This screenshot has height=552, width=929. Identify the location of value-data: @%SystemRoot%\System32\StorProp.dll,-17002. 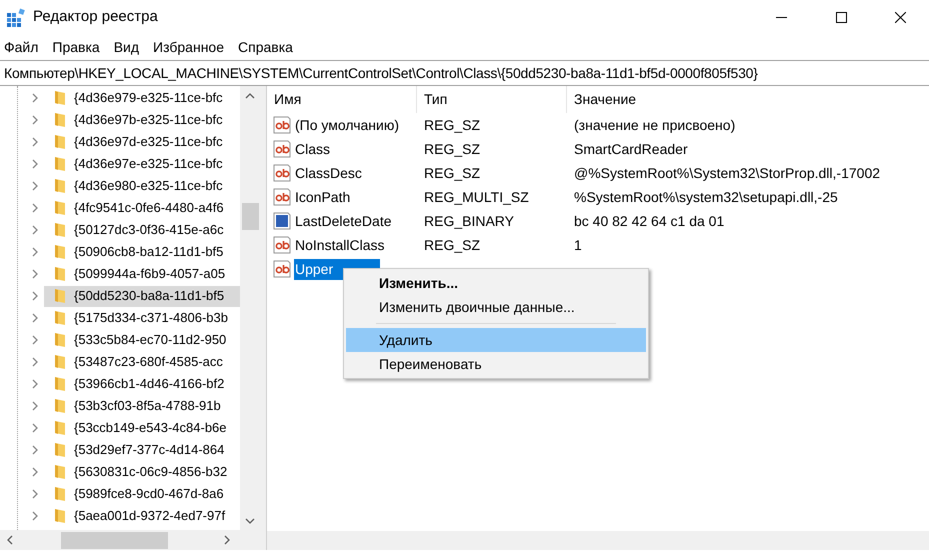
(726, 173).